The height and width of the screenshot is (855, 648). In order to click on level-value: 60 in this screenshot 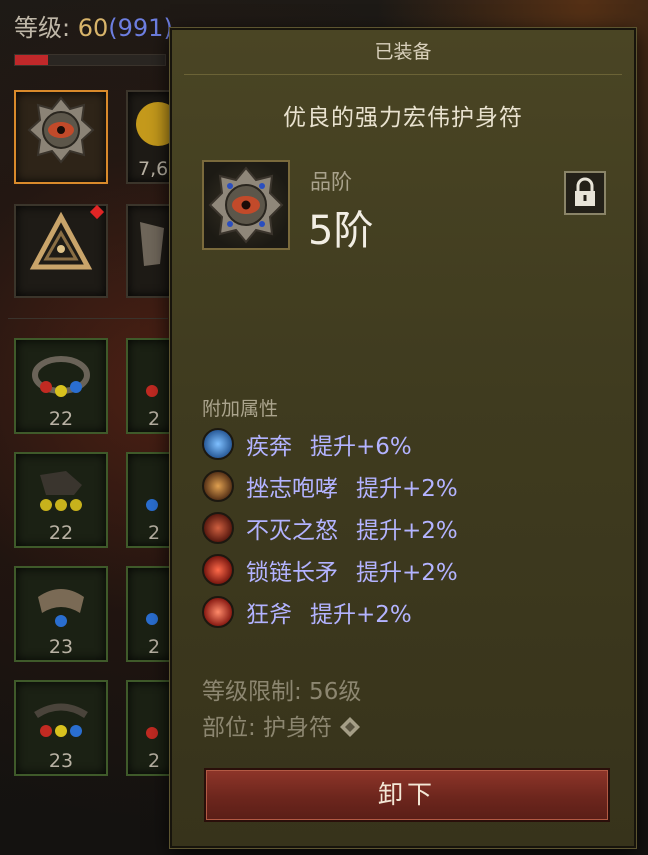, I will do `click(93, 28)`.